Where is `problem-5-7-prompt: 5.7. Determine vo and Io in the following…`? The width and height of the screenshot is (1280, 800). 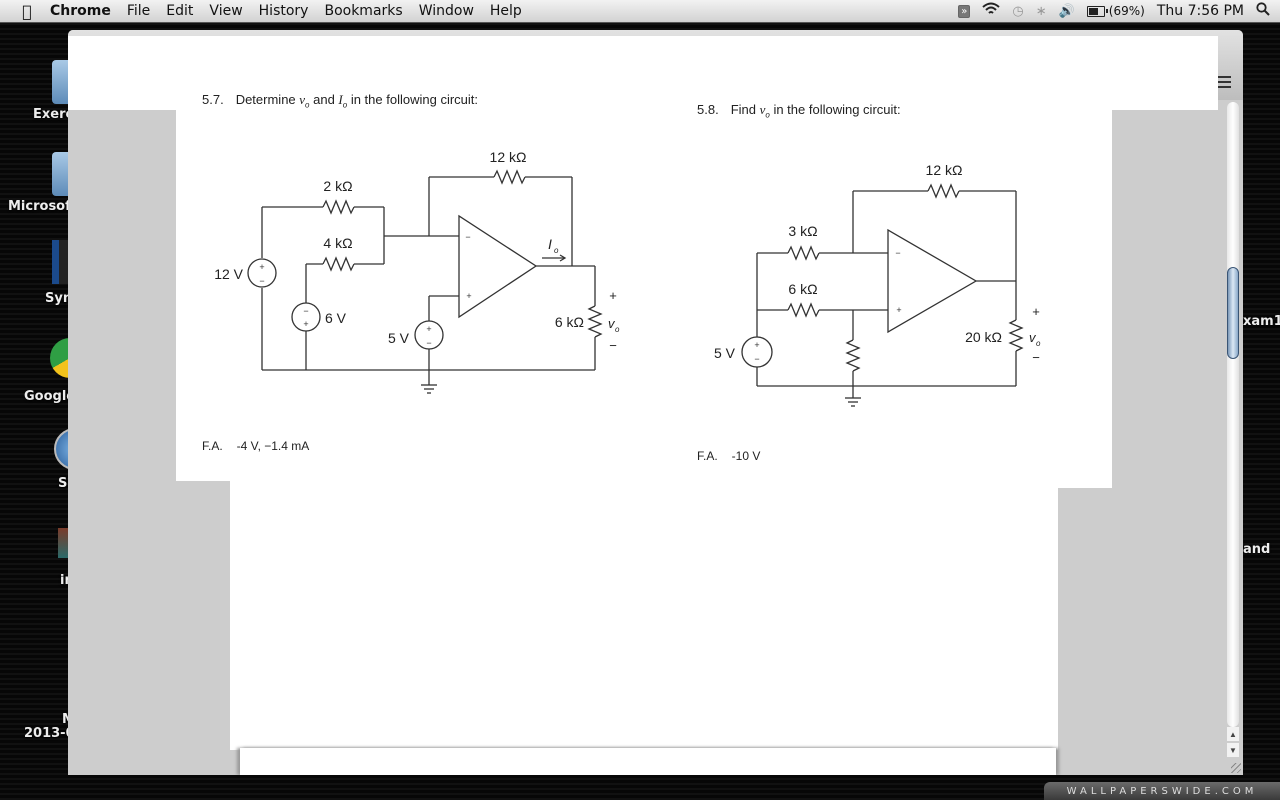
problem-5-7-prompt: 5.7. Determine vo and Io in the following… is located at coordinates (340, 101).